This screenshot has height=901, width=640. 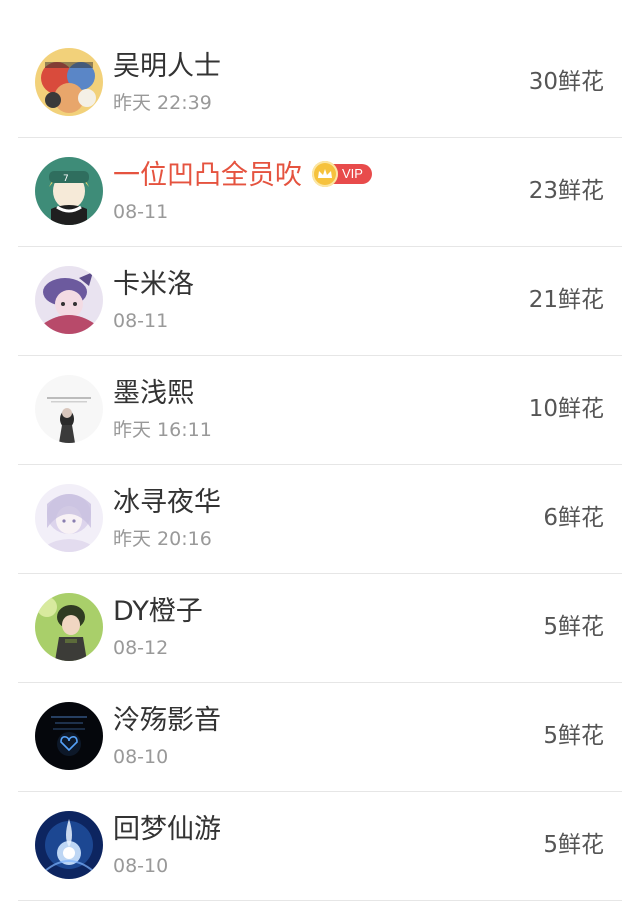 What do you see at coordinates (573, 518) in the screenshot?
I see `flower-count: 6鲜花` at bounding box center [573, 518].